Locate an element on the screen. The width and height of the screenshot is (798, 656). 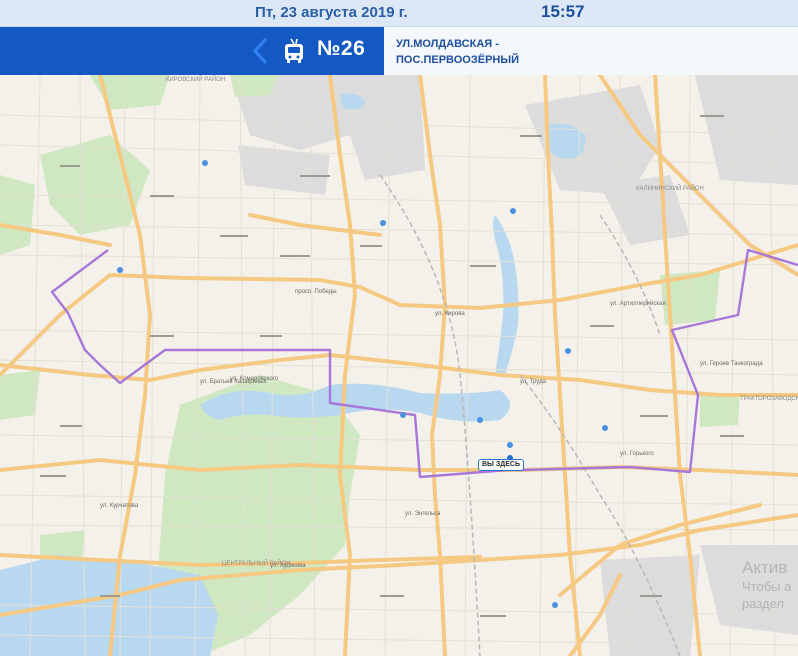
street-label-2: ул. Кирова is located at coordinates (450, 314).